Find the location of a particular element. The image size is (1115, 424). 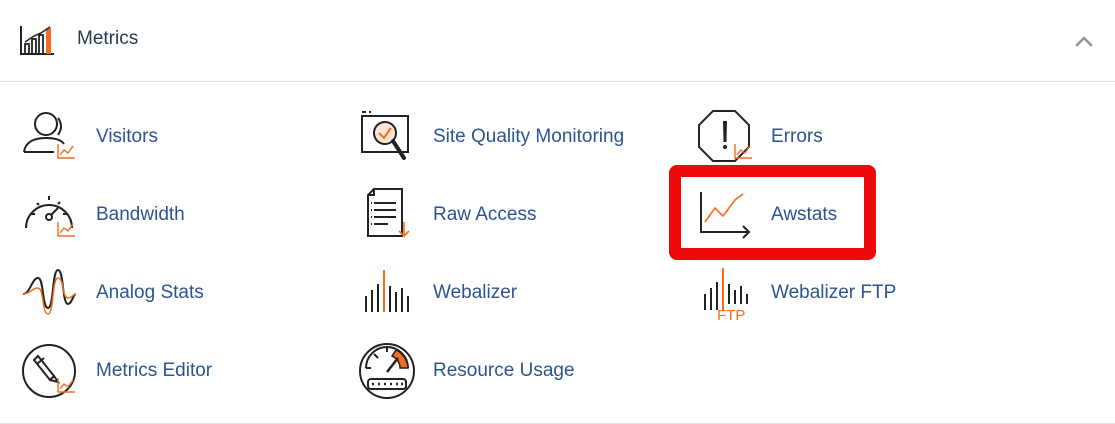

webalizer-ftp-icon: FTP is located at coordinates (726, 295).